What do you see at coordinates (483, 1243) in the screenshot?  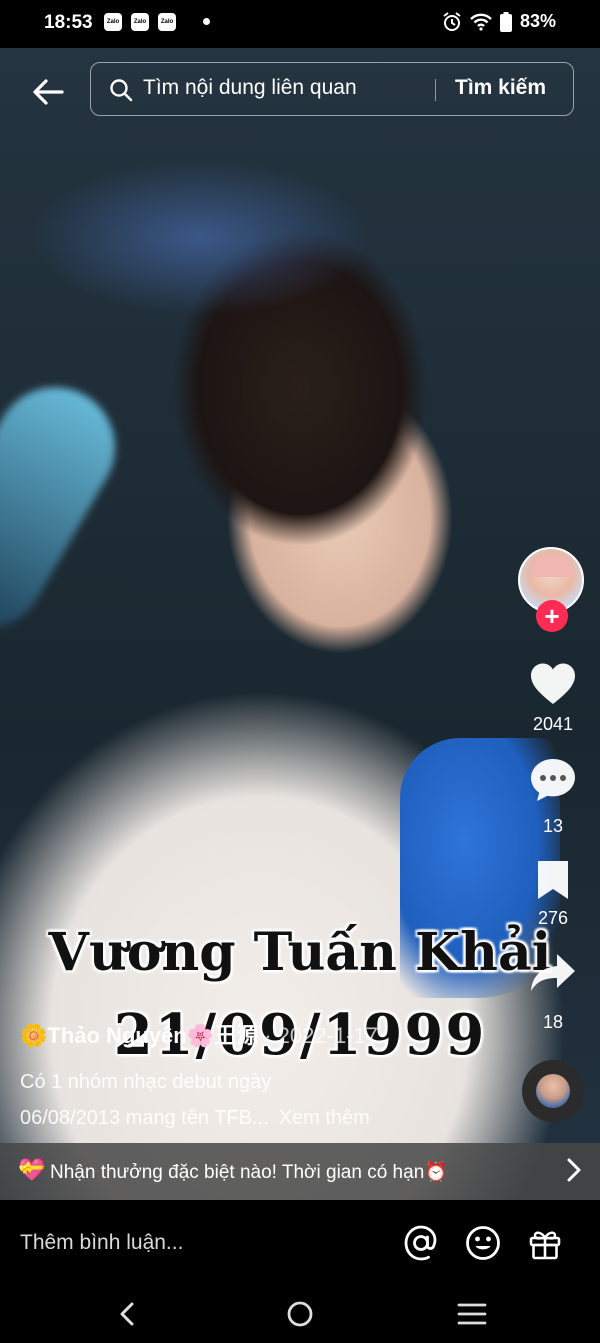 I see `emoji-icon` at bounding box center [483, 1243].